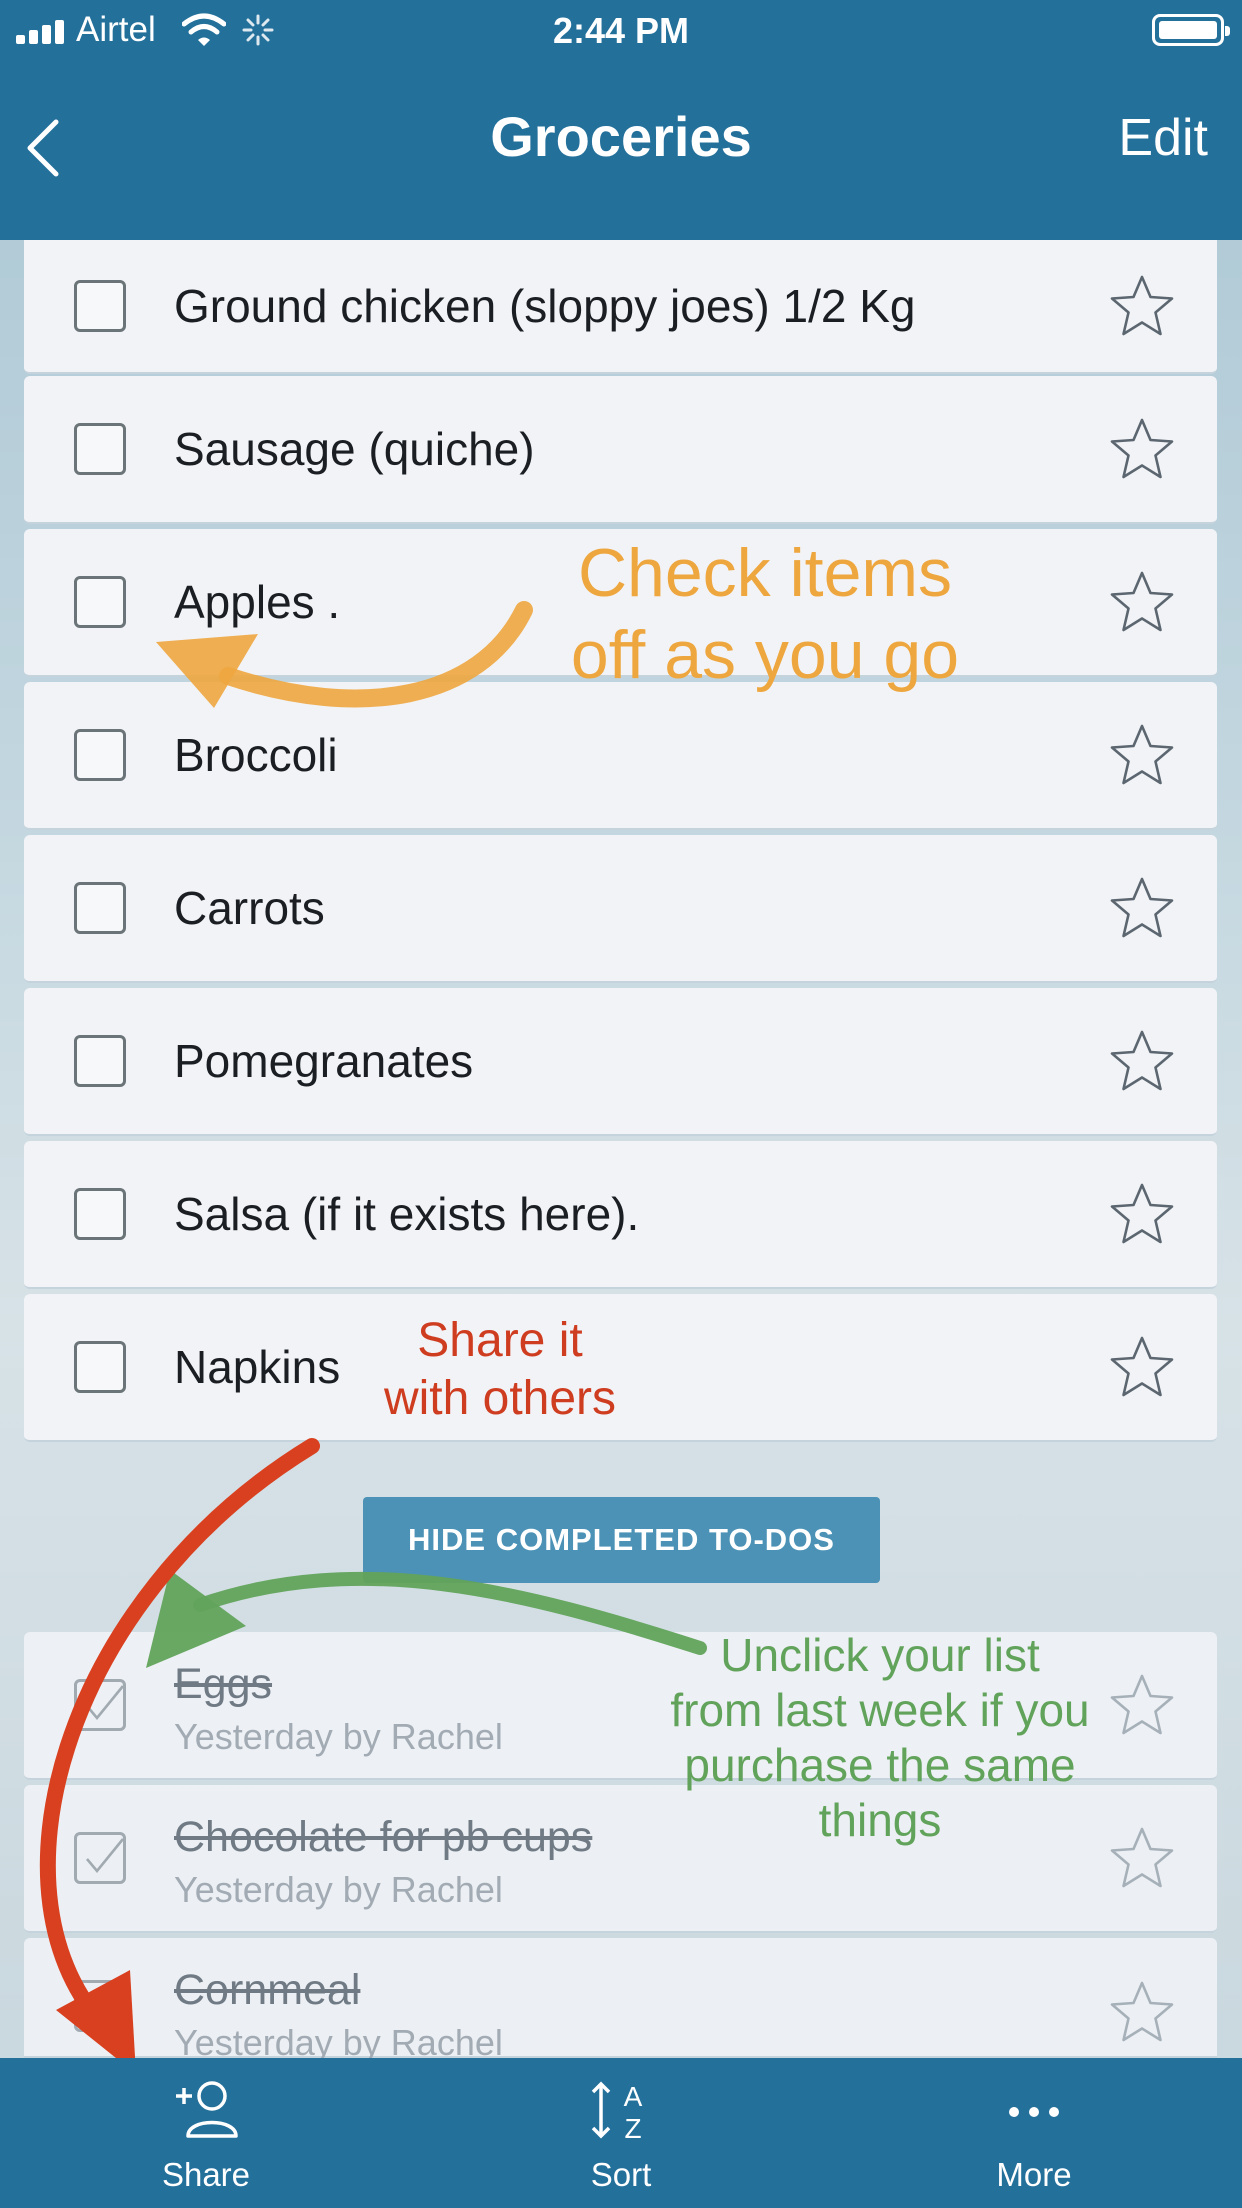 Image resolution: width=1242 pixels, height=2208 pixels. What do you see at coordinates (1034, 2133) in the screenshot?
I see `more-tab: More` at bounding box center [1034, 2133].